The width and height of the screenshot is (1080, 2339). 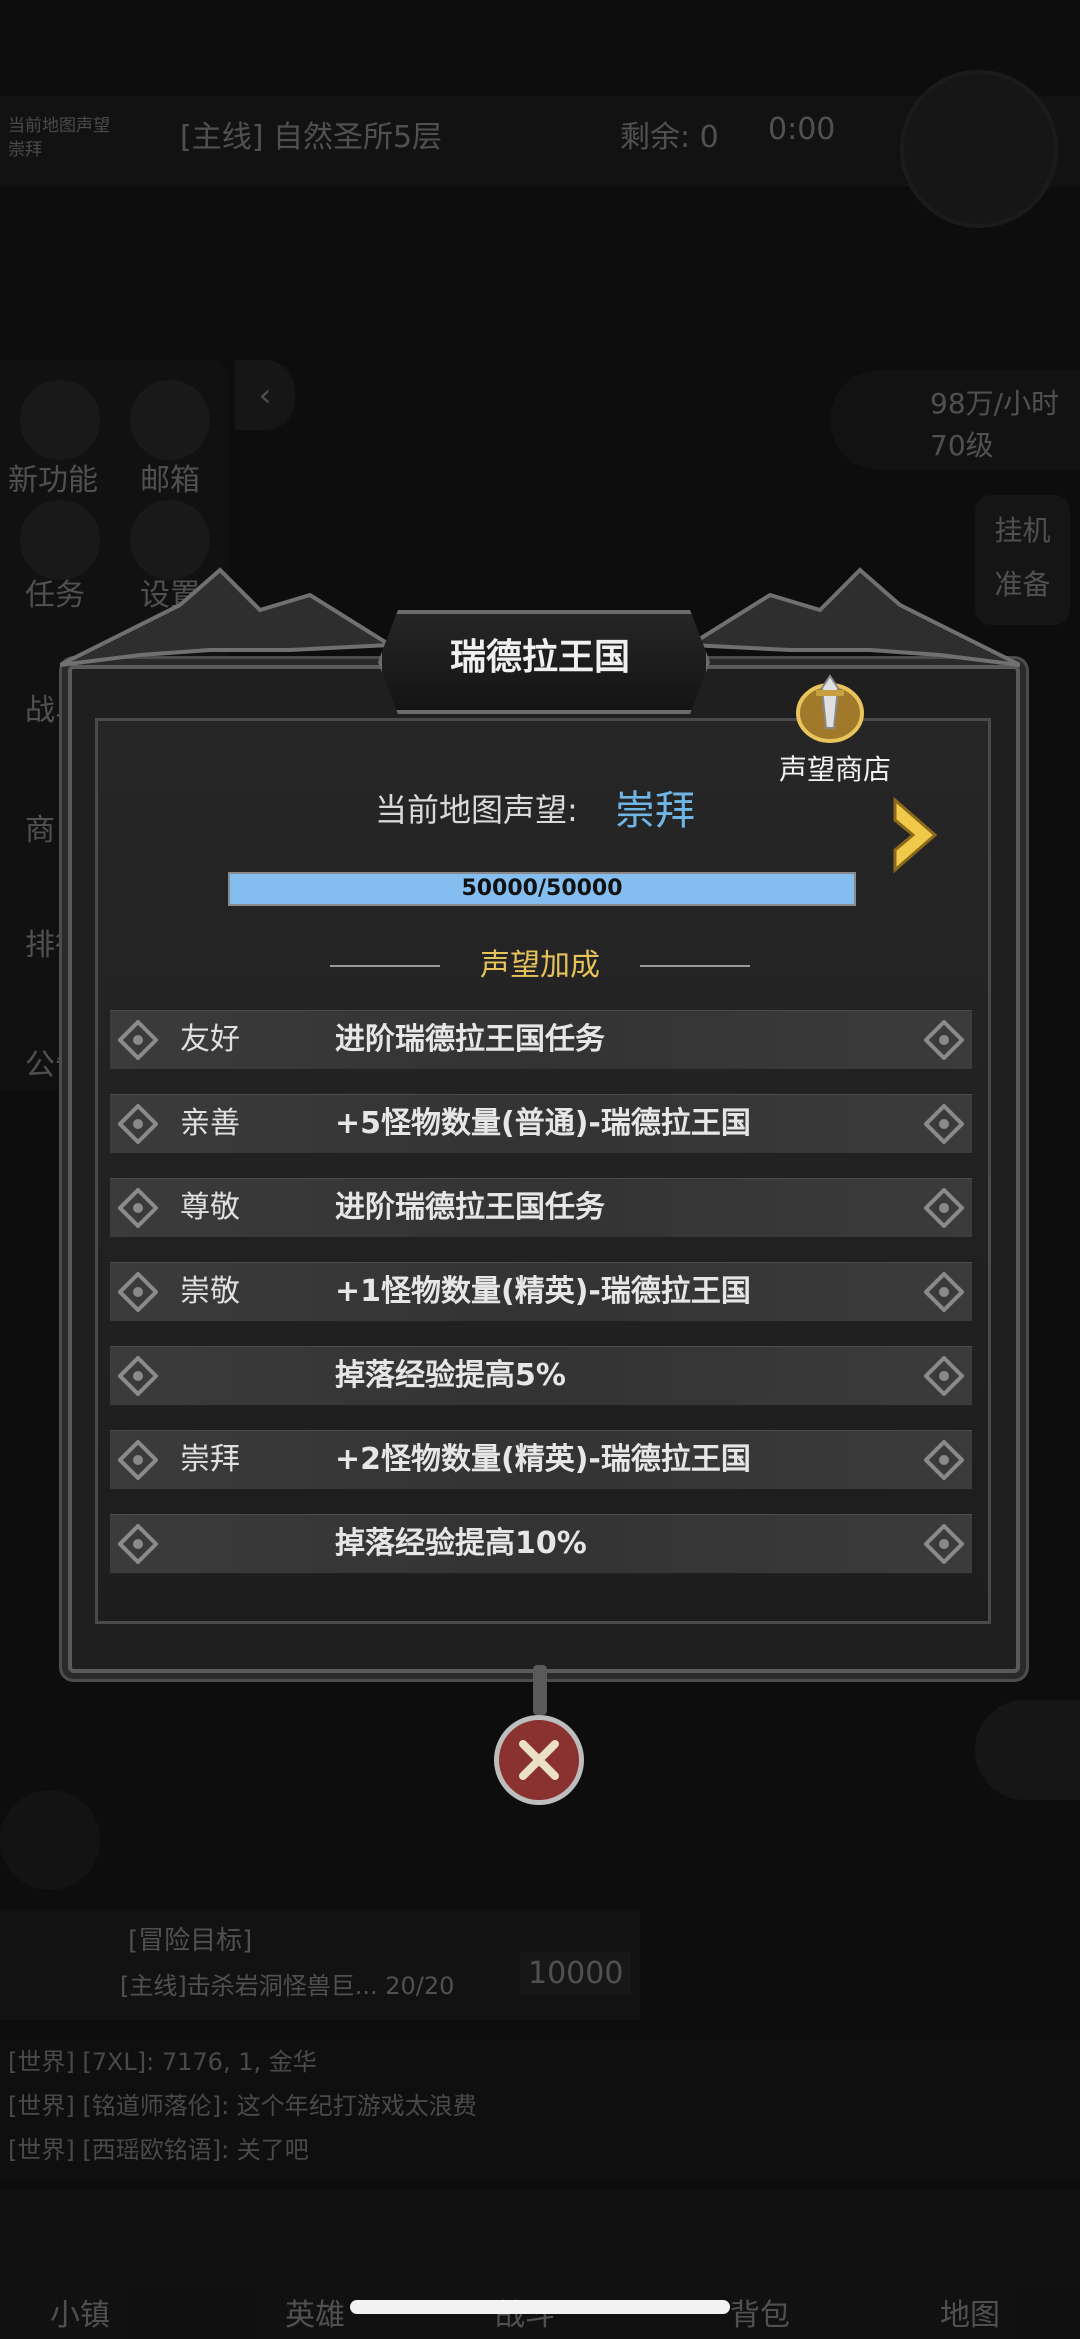 What do you see at coordinates (60, 420) in the screenshot?
I see `new-feature-icon` at bounding box center [60, 420].